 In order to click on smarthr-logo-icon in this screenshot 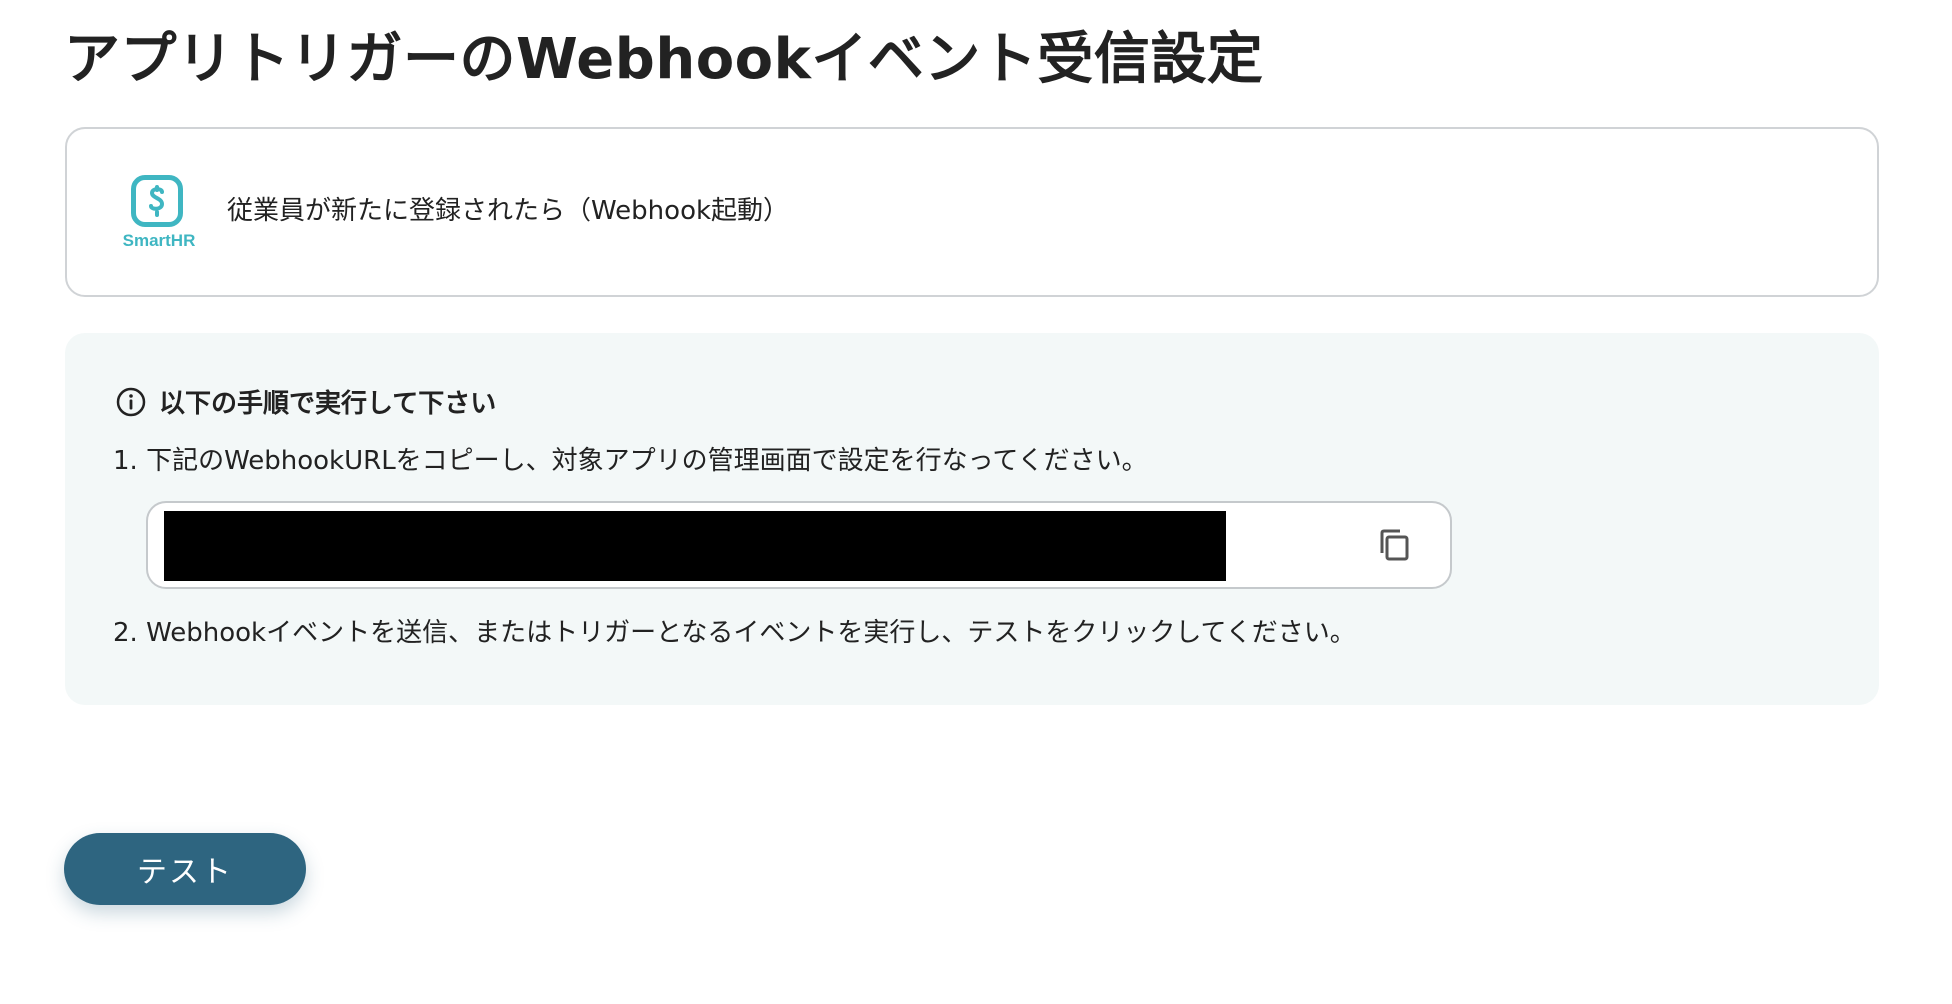, I will do `click(157, 201)`.